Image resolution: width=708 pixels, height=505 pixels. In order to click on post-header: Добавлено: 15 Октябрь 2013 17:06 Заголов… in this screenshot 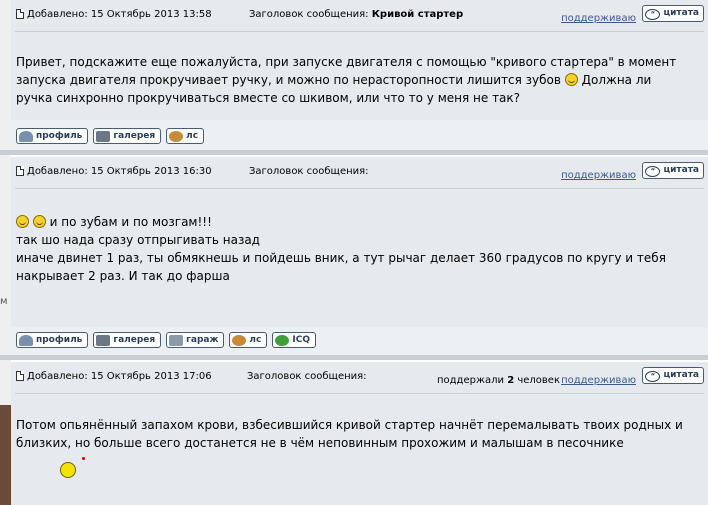, I will do `click(359, 377)`.